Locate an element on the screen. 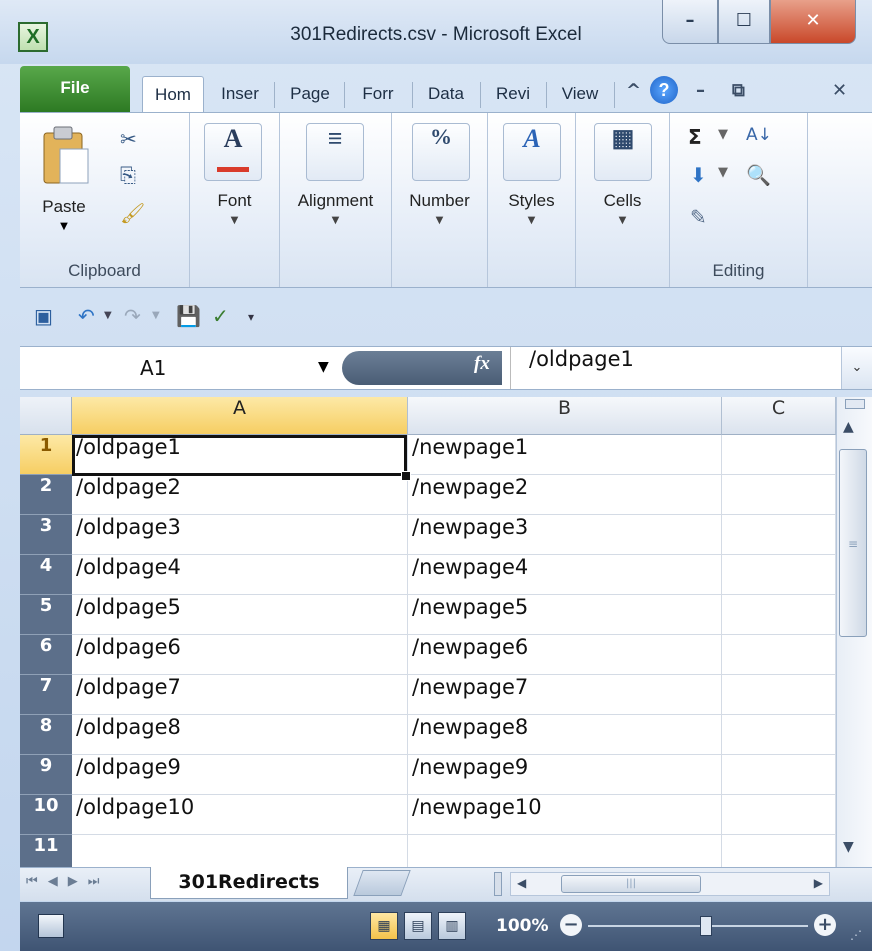 This screenshot has height=951, width=872. styles-group: A Styles ▼ is located at coordinates (532, 200).